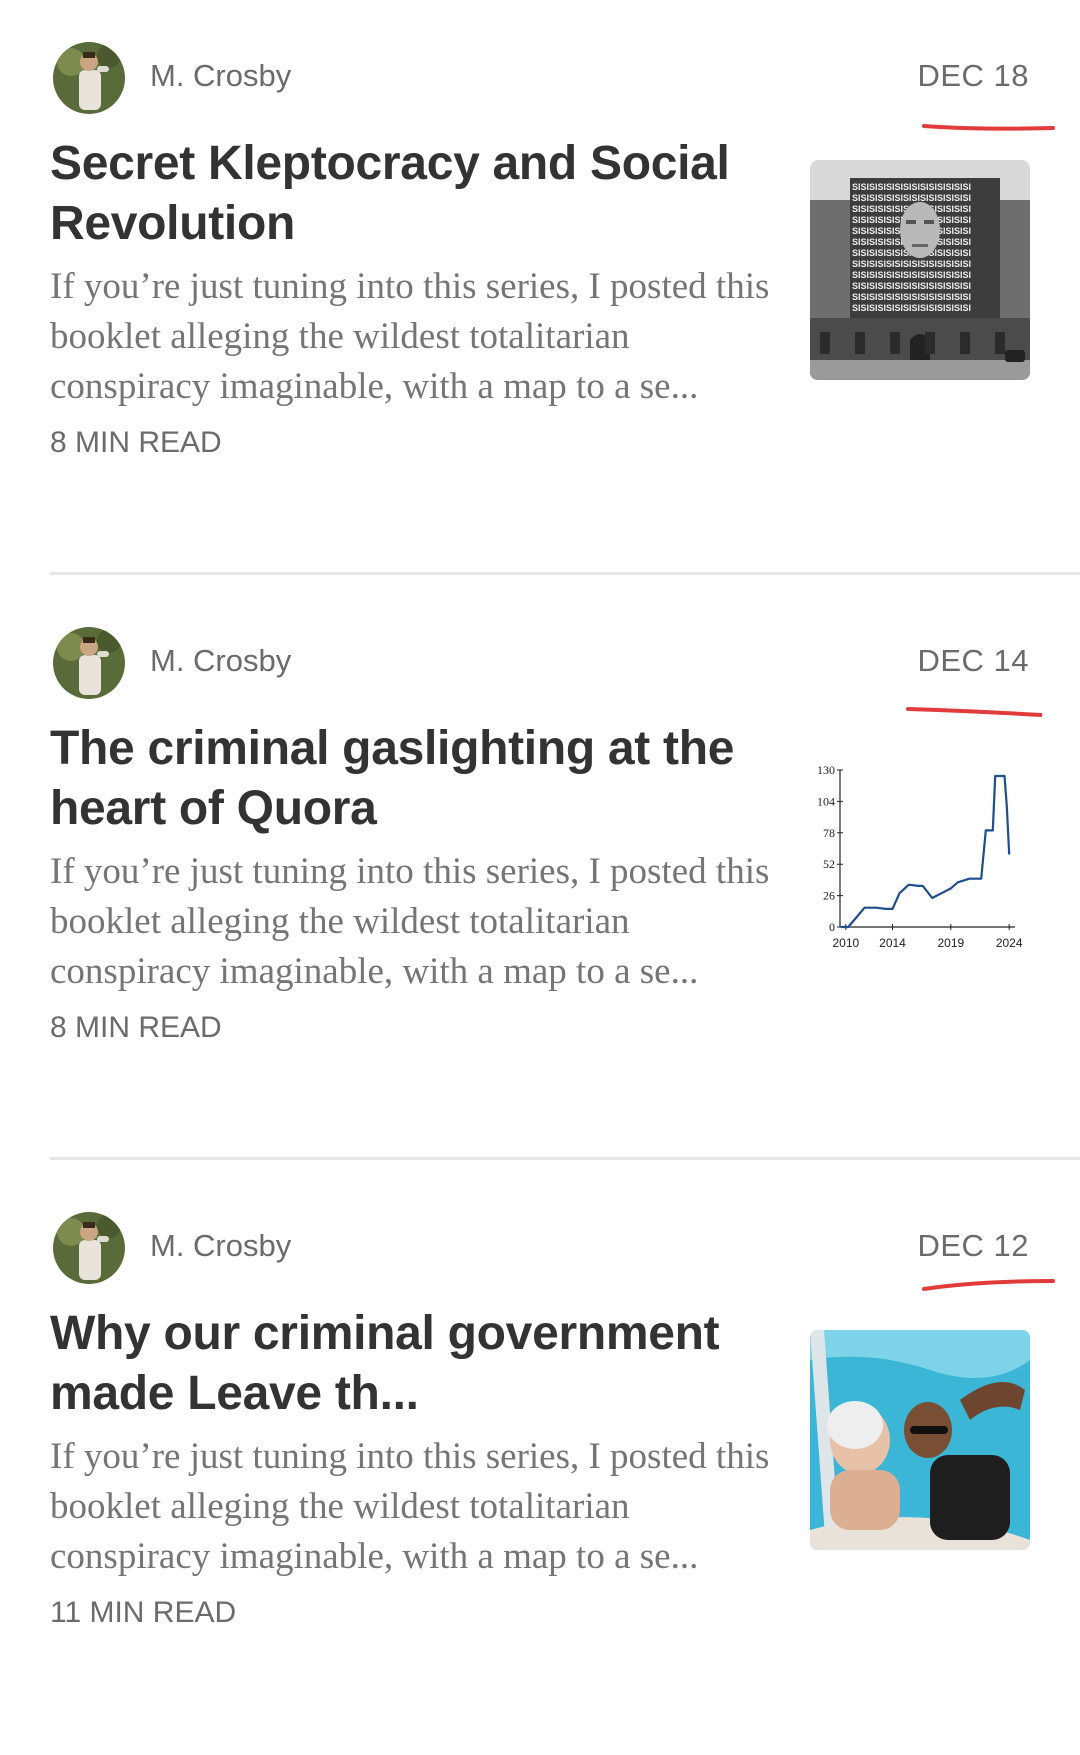 This screenshot has width=1080, height=1755. Describe the element at coordinates (829, 896) in the screenshot. I see `y-tick-label: 26` at that location.